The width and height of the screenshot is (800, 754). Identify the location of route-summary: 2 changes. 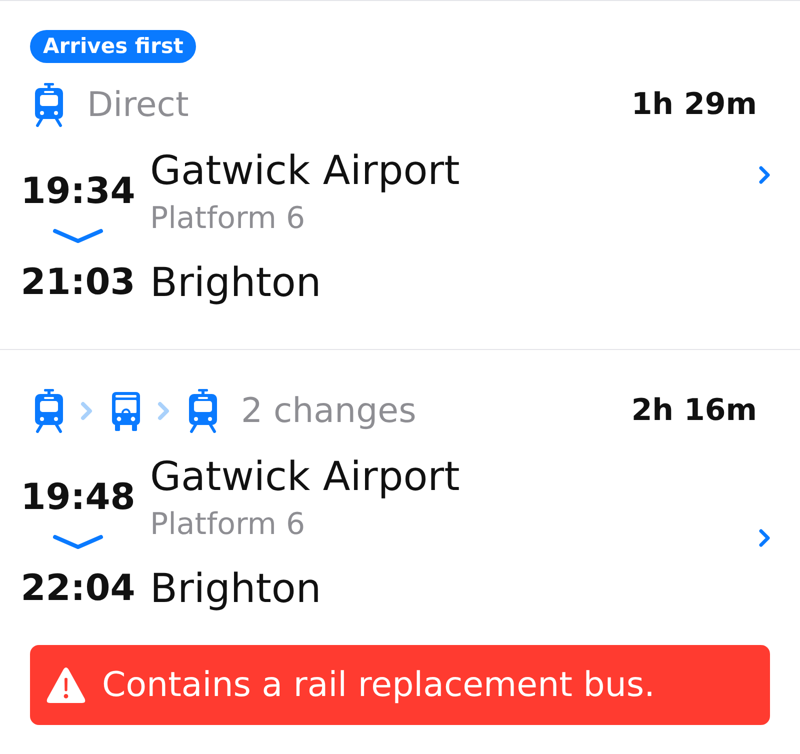
(328, 411).